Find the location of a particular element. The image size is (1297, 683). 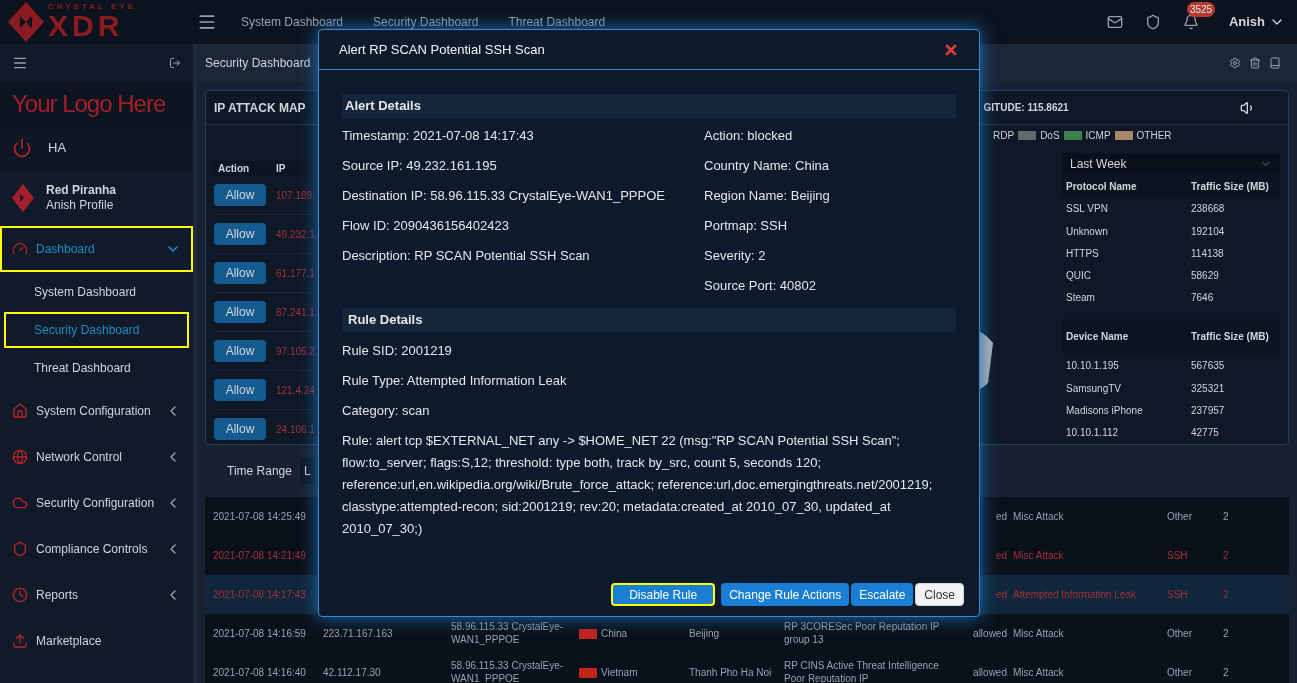

detail-text: Category: scan is located at coordinates (386, 411).